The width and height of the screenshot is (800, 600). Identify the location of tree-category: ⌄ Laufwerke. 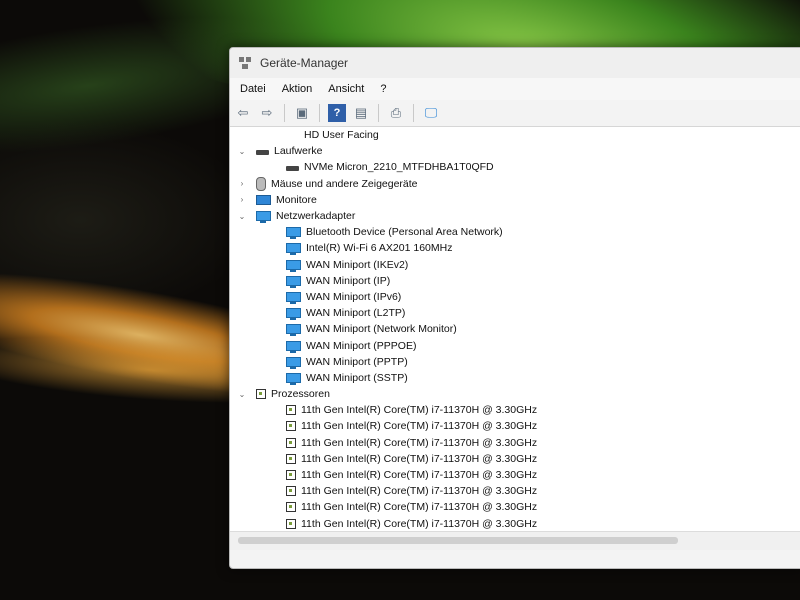
(515, 151).